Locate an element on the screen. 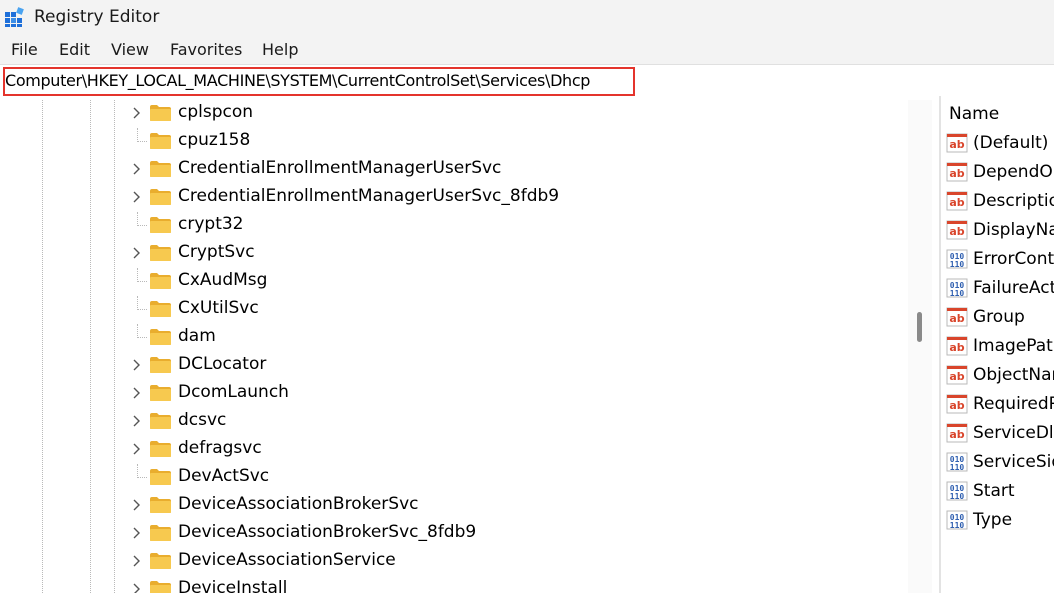 The height and width of the screenshot is (593, 1054). value-item: ab Group is located at coordinates (1000, 318).